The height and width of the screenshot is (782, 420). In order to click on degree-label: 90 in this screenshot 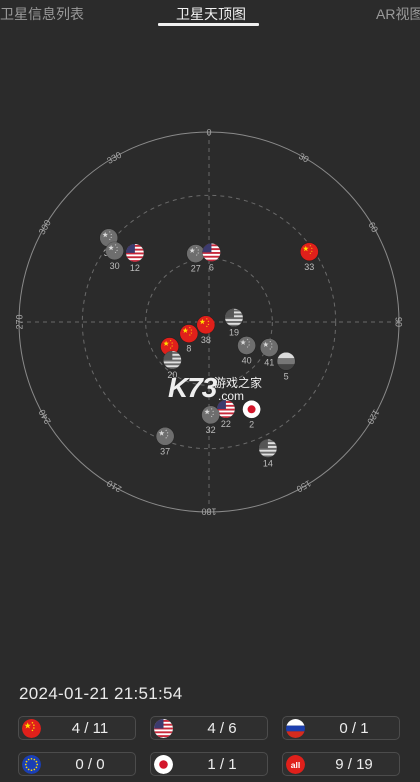, I will do `click(399, 322)`.